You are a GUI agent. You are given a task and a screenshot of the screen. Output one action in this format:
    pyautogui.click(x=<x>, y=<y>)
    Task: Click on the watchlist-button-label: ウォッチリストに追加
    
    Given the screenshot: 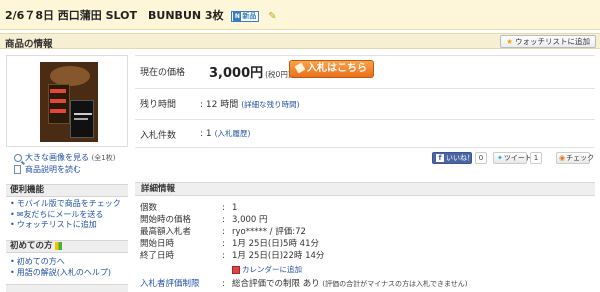 What is the action you would take?
    pyautogui.click(x=552, y=41)
    